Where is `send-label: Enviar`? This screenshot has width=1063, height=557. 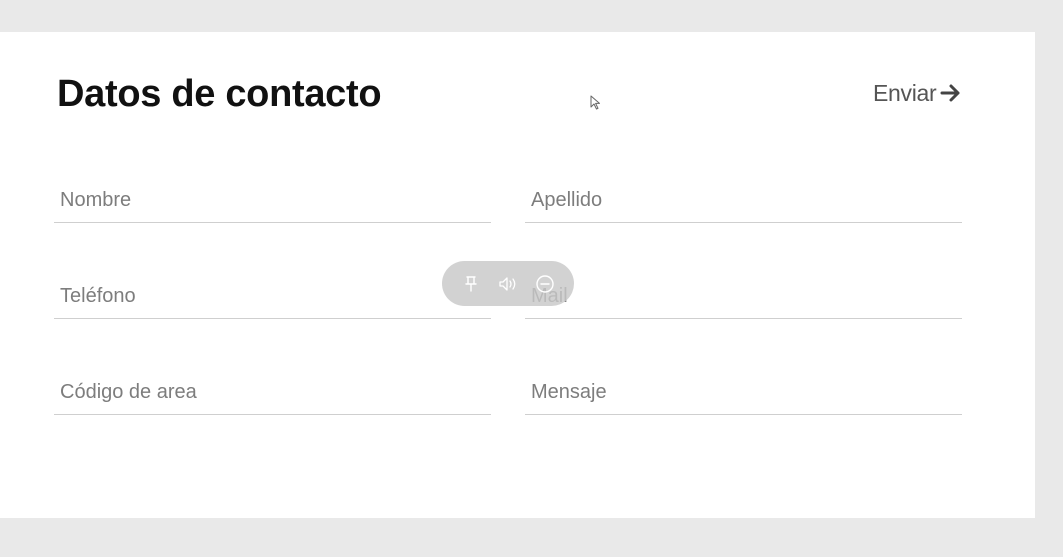 send-label: Enviar is located at coordinates (905, 93).